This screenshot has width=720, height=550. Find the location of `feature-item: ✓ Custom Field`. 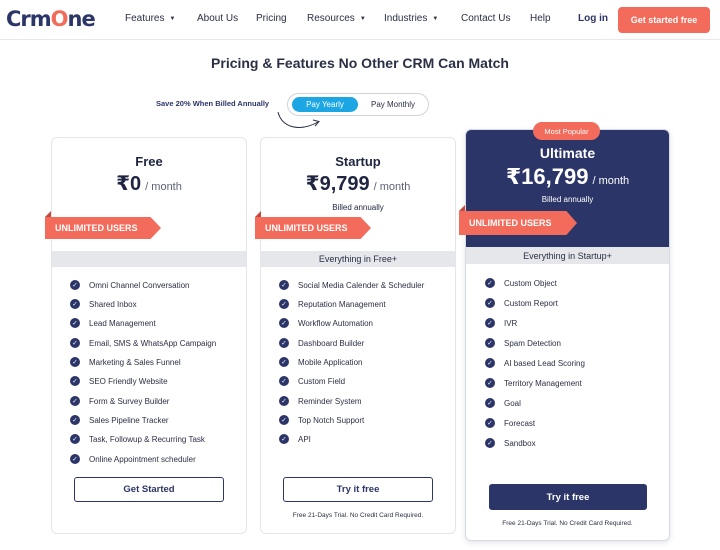

feature-item: ✓ Custom Field is located at coordinates (312, 381).